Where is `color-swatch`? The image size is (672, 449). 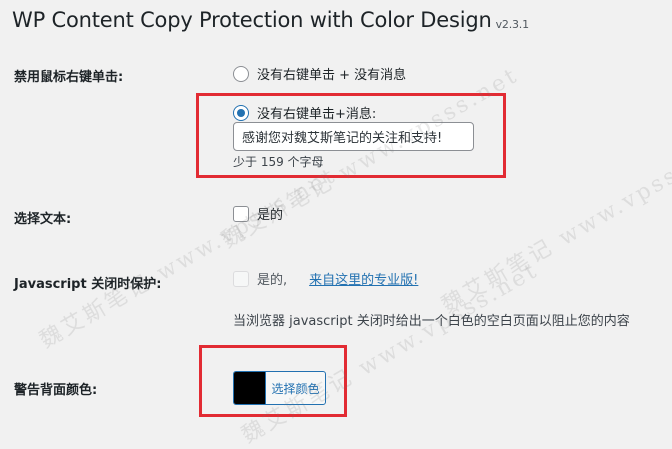 color-swatch is located at coordinates (250, 388).